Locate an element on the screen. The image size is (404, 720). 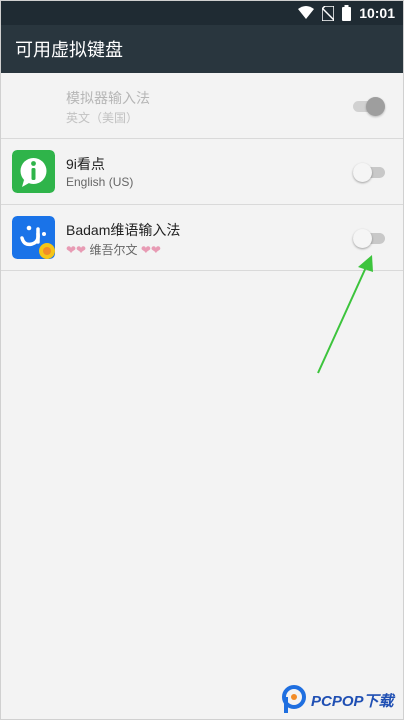
annotation-arrow is located at coordinates (345, 314).